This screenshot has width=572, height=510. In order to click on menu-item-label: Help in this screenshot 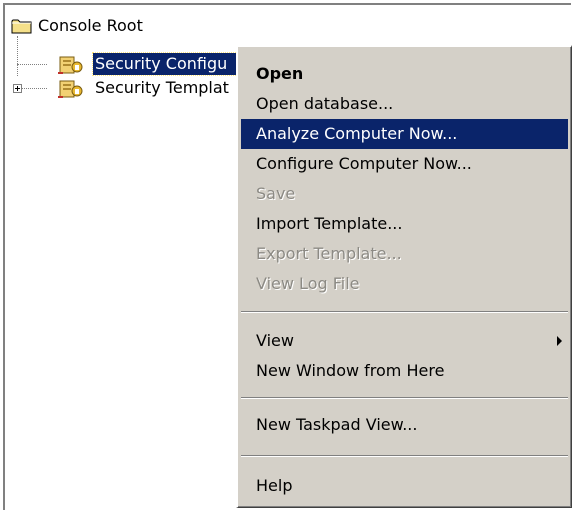, I will do `click(274, 485)`.